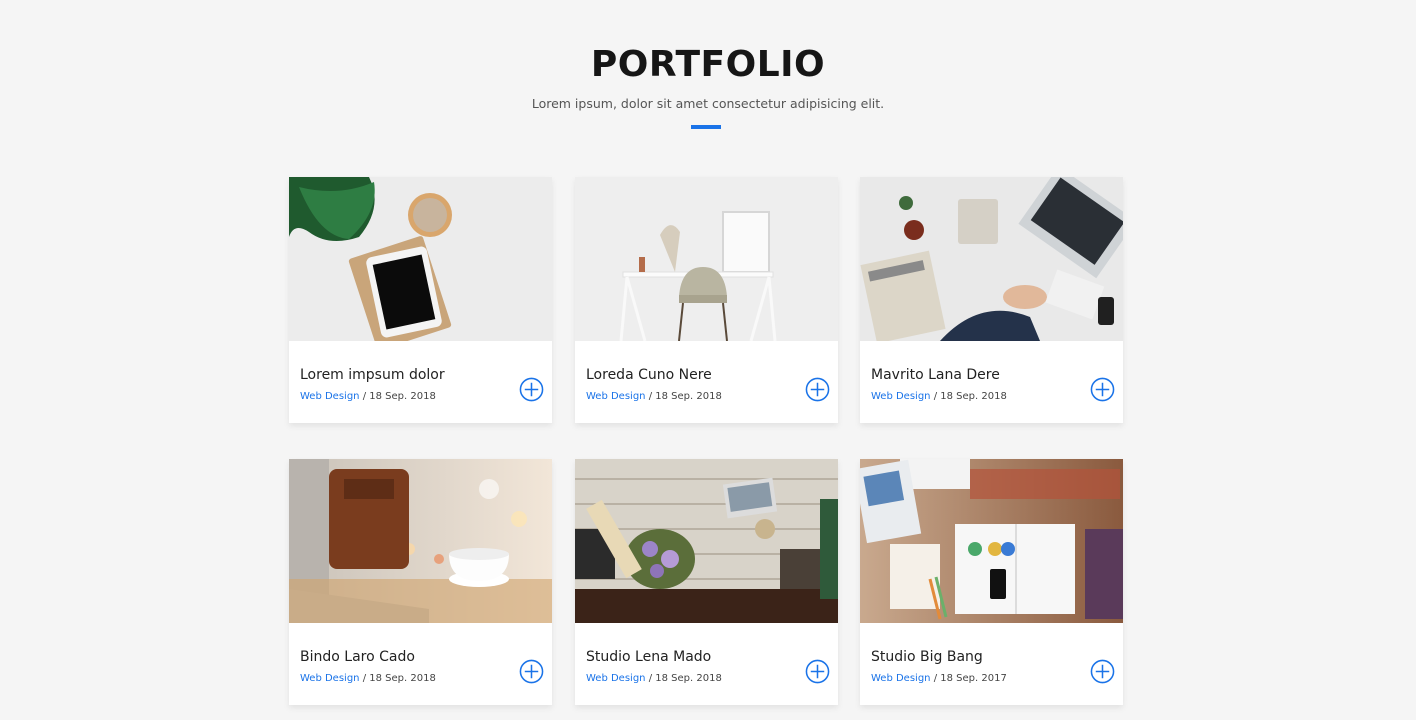  I want to click on card-title: Bindo Laro Cado, so click(357, 657).